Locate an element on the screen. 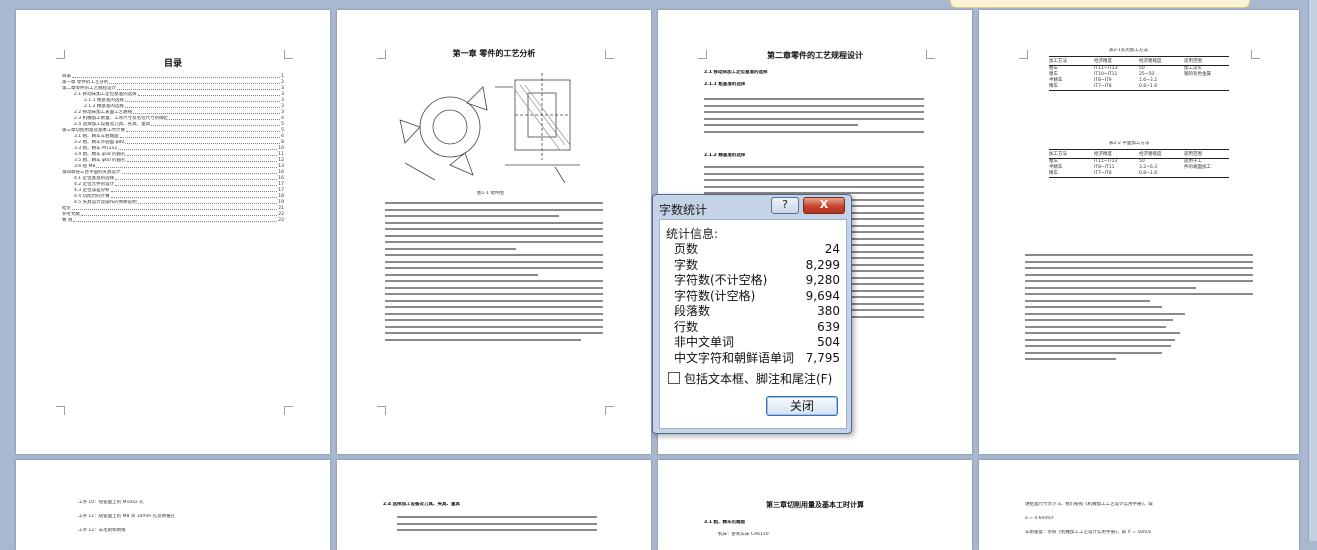 The image size is (1317, 550). stat-row: 页数 24 is located at coordinates (757, 250).